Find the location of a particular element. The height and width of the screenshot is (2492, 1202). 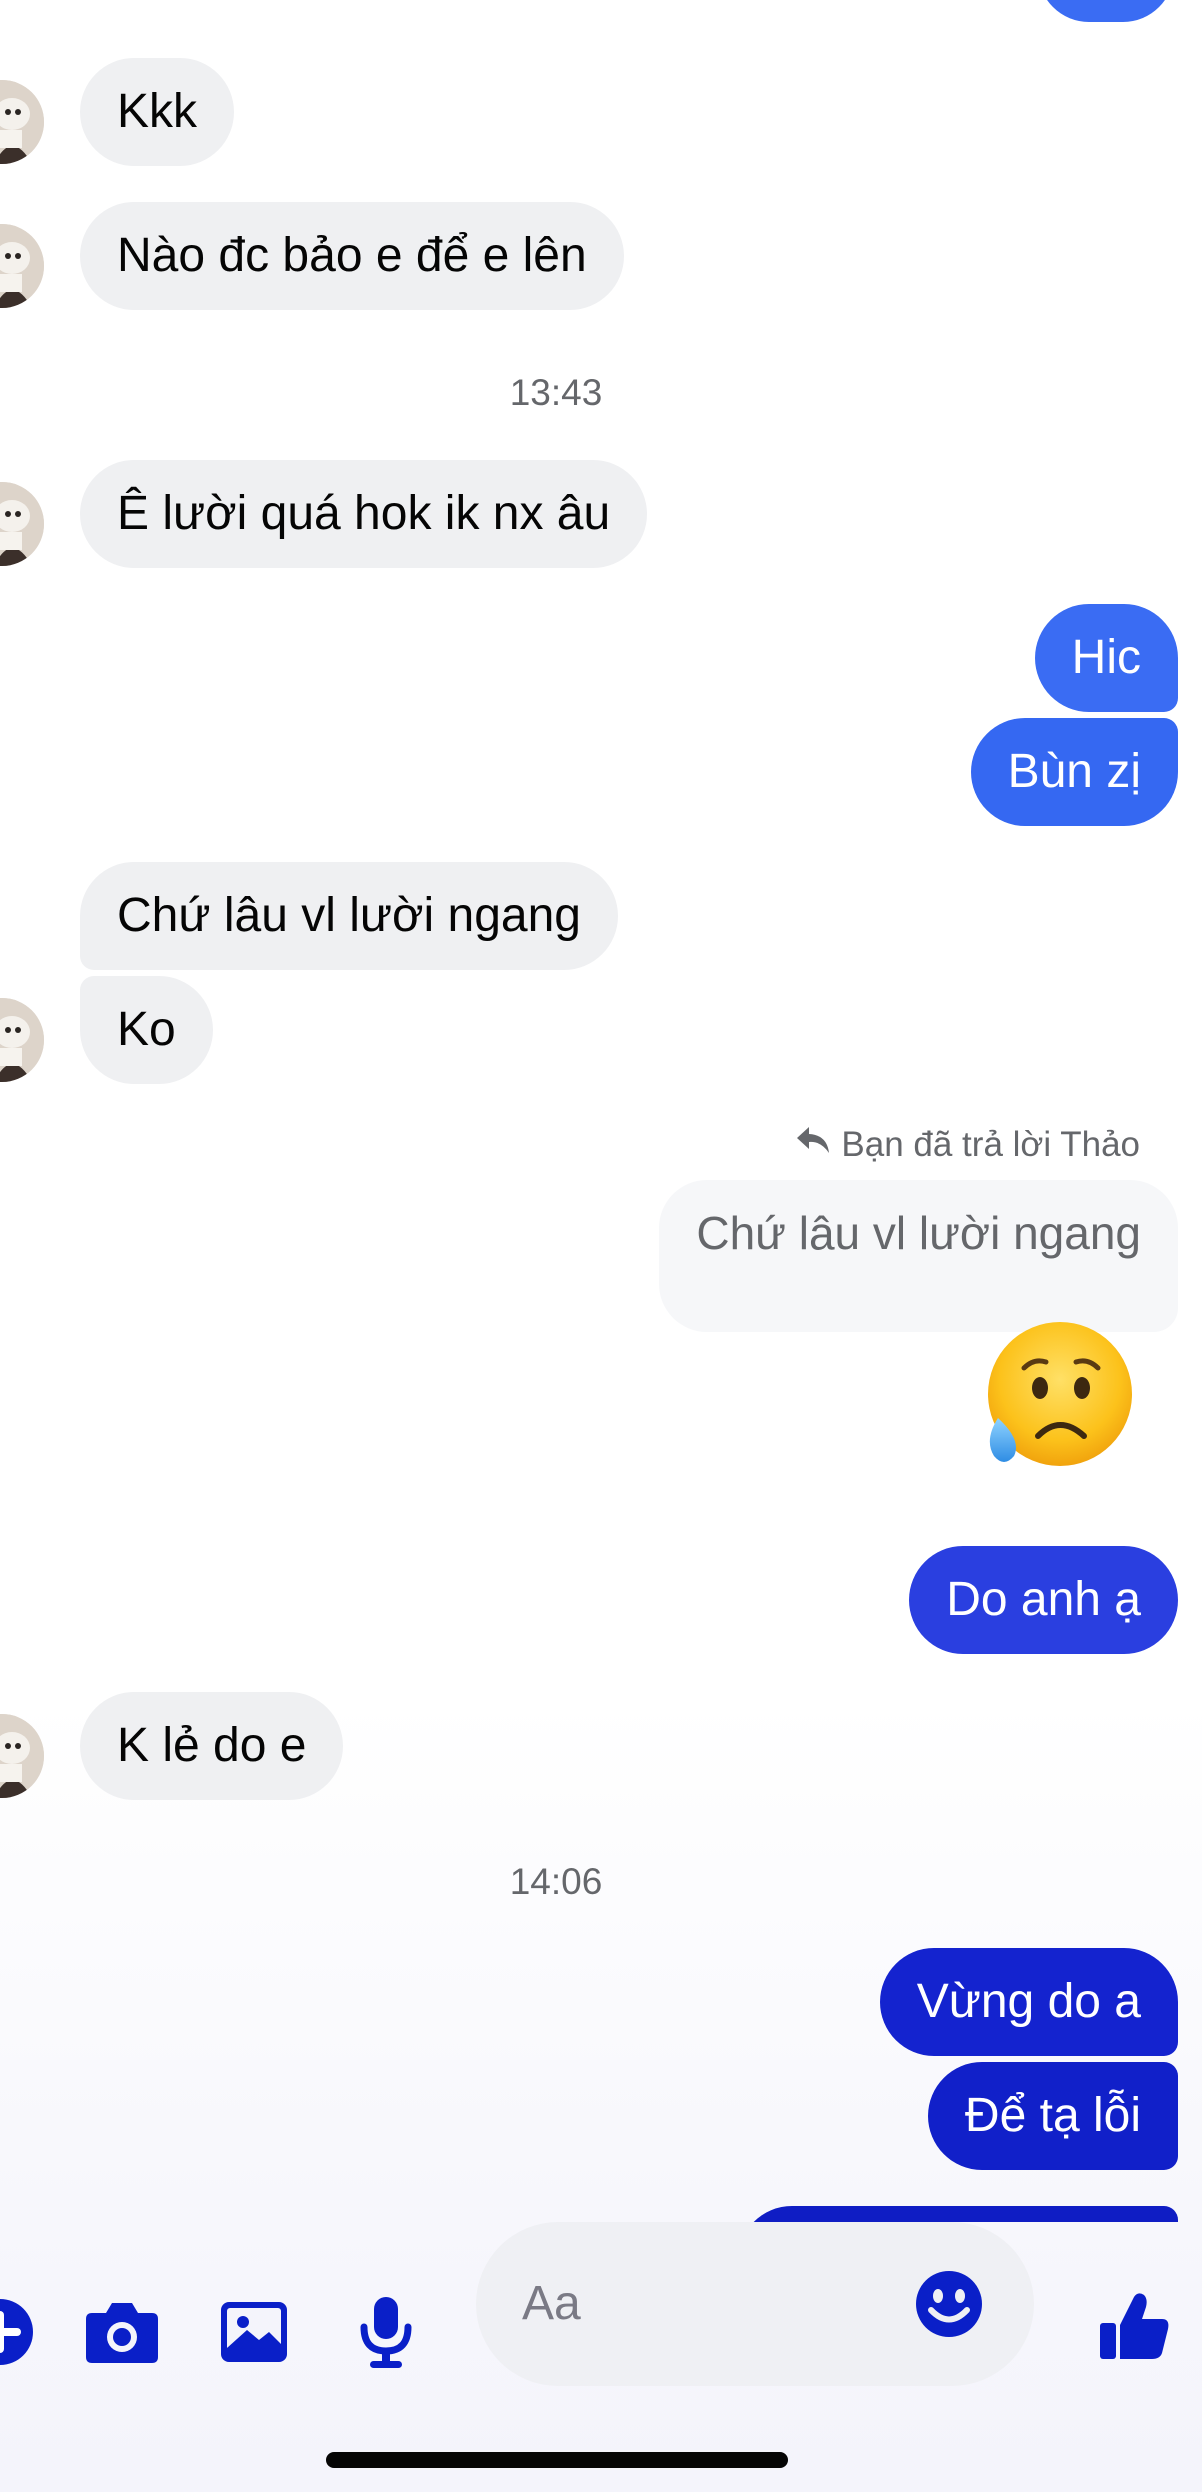

timestamp: 13:43 is located at coordinates (556, 392).